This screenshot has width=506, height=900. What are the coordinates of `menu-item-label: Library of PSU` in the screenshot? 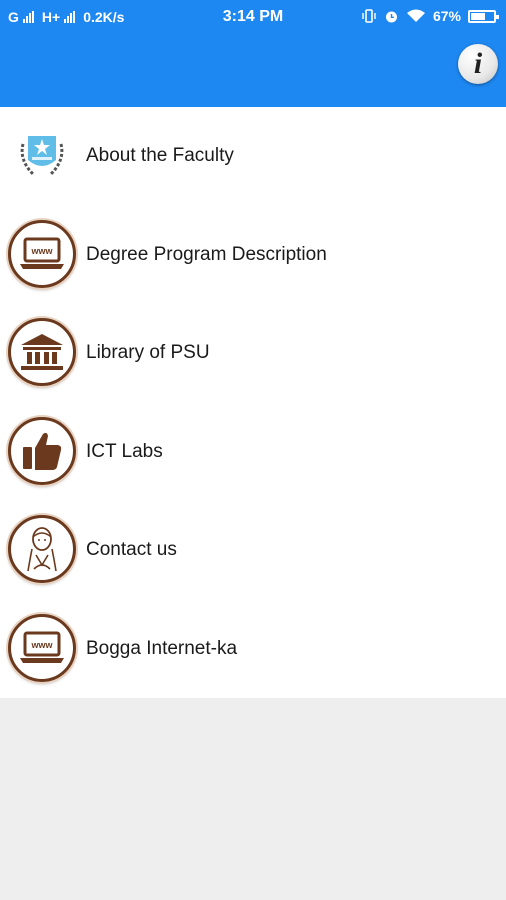 It's located at (148, 352).